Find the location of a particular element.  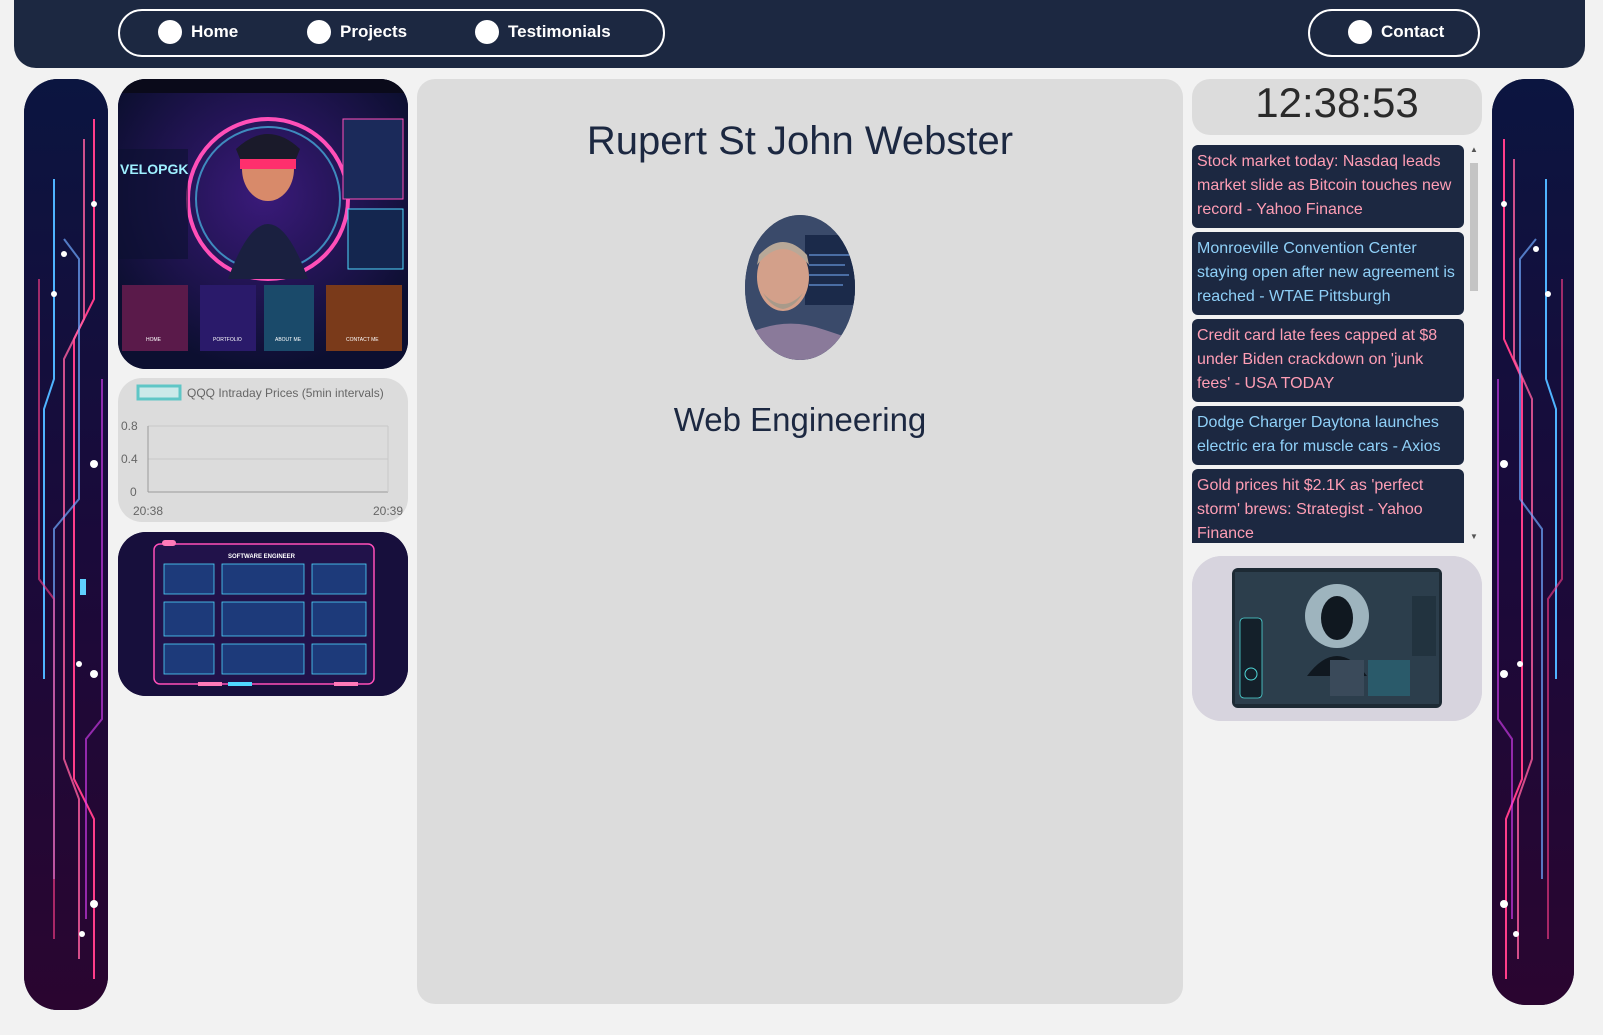

y-tick-label: 0.8 is located at coordinates (129, 426).